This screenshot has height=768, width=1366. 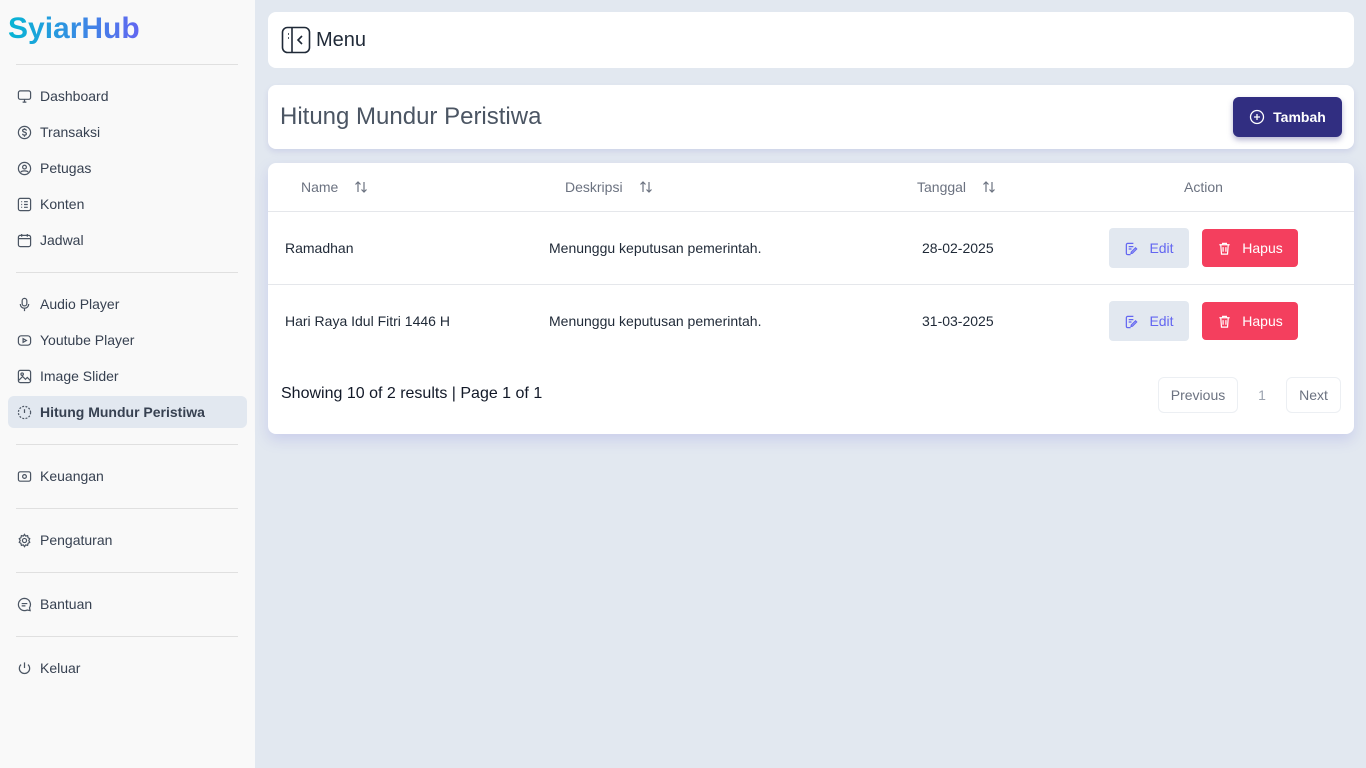 I want to click on brand-logo: SyiarHub, so click(x=74, y=28).